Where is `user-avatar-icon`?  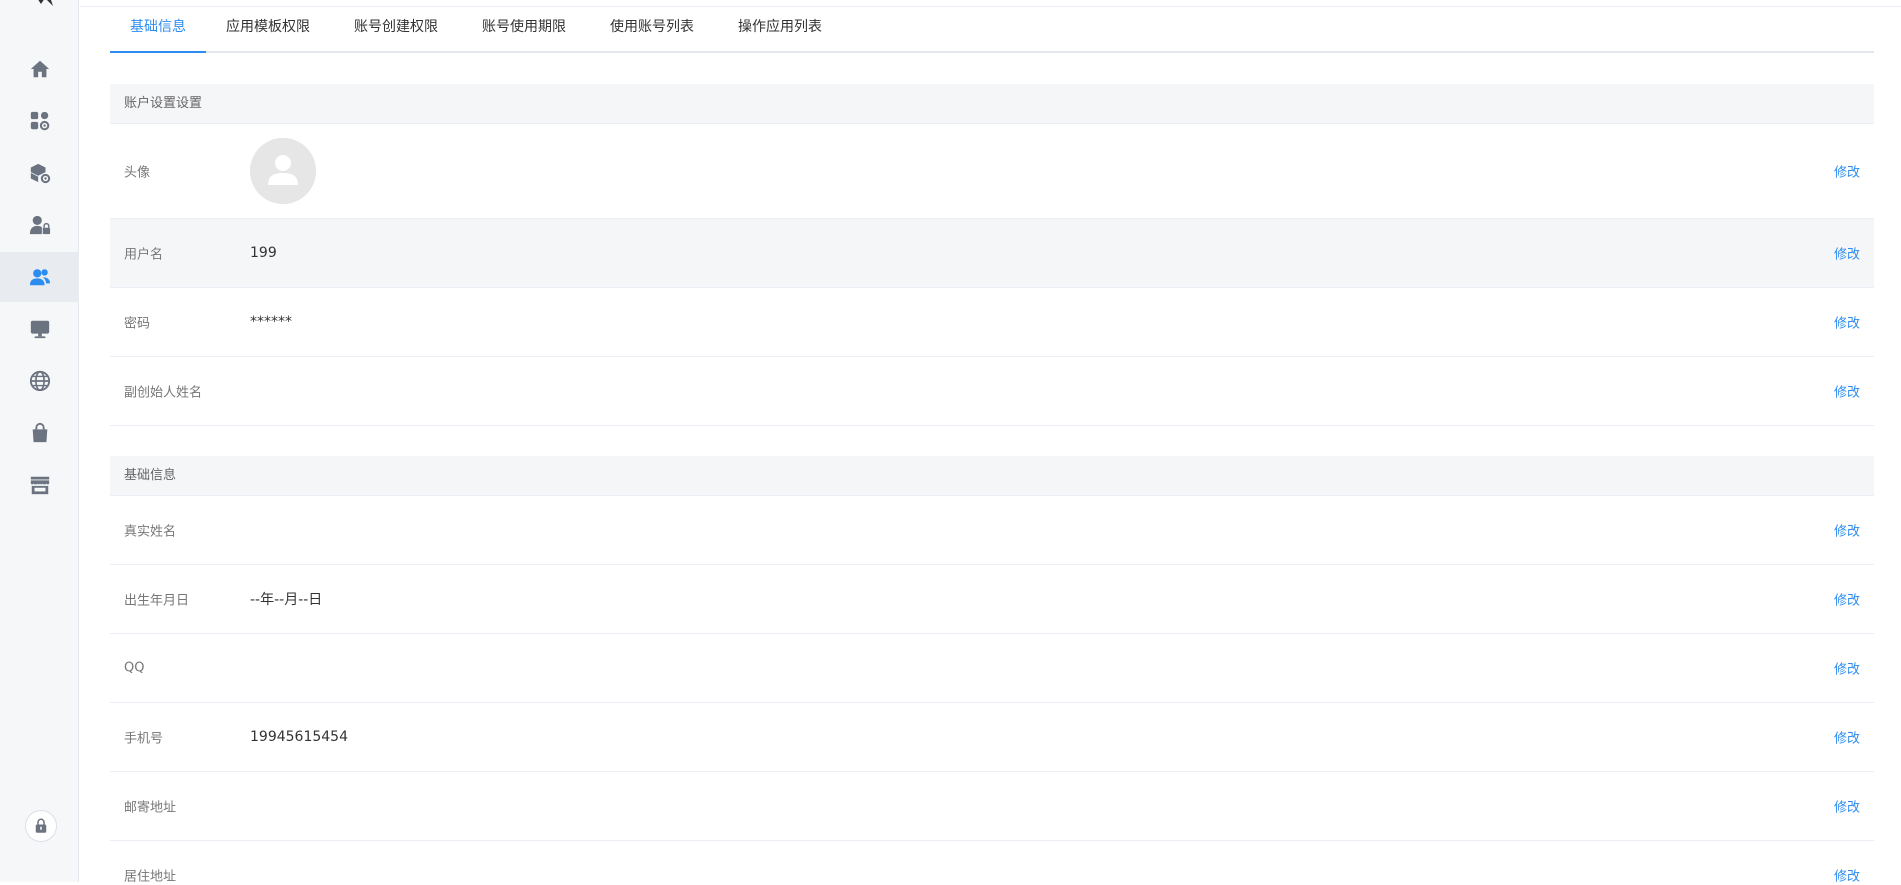
user-avatar-icon is located at coordinates (283, 171).